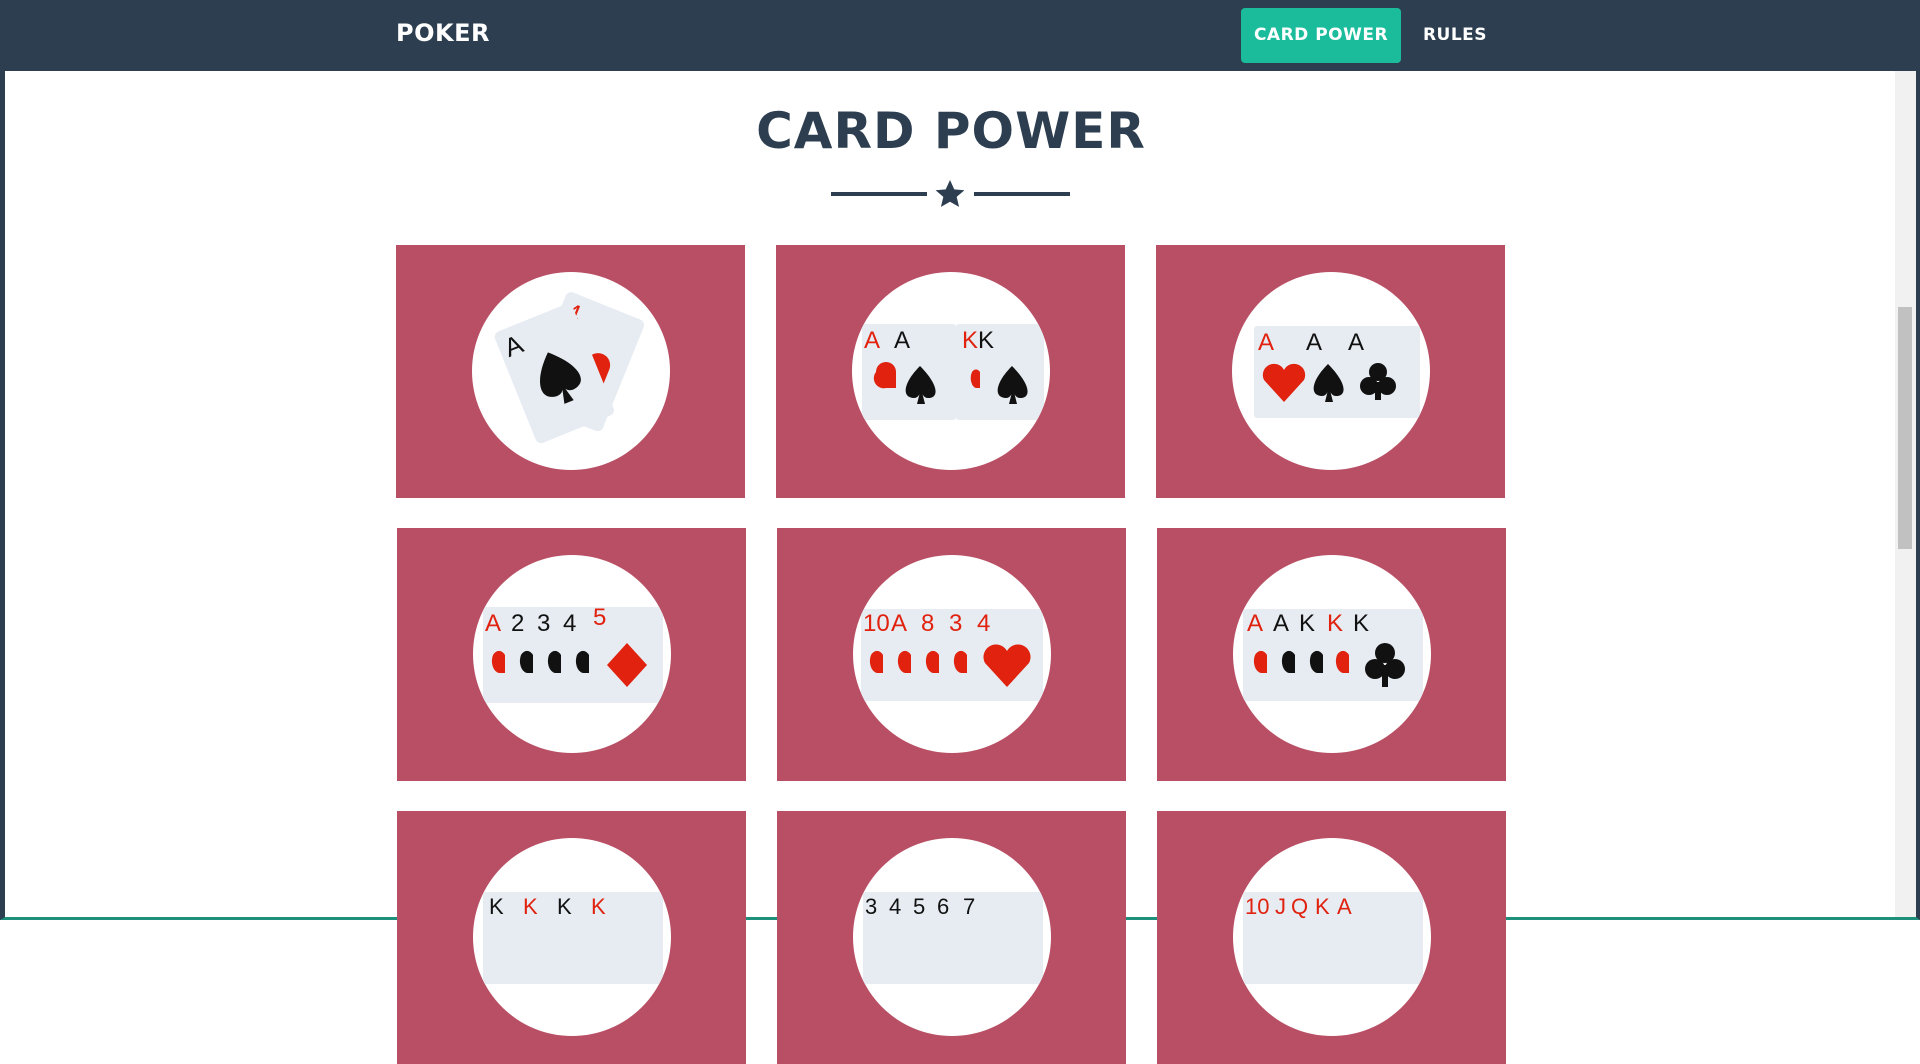 Image resolution: width=1920 pixels, height=1064 pixels. Describe the element at coordinates (950, 193) in the screenshot. I see `star-icon` at that location.